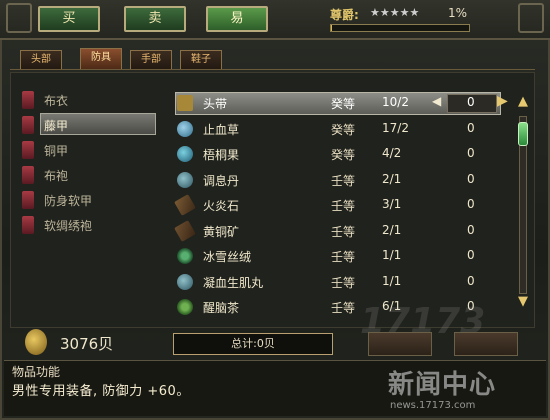  I want to click on tab-2: 手部, so click(151, 59).